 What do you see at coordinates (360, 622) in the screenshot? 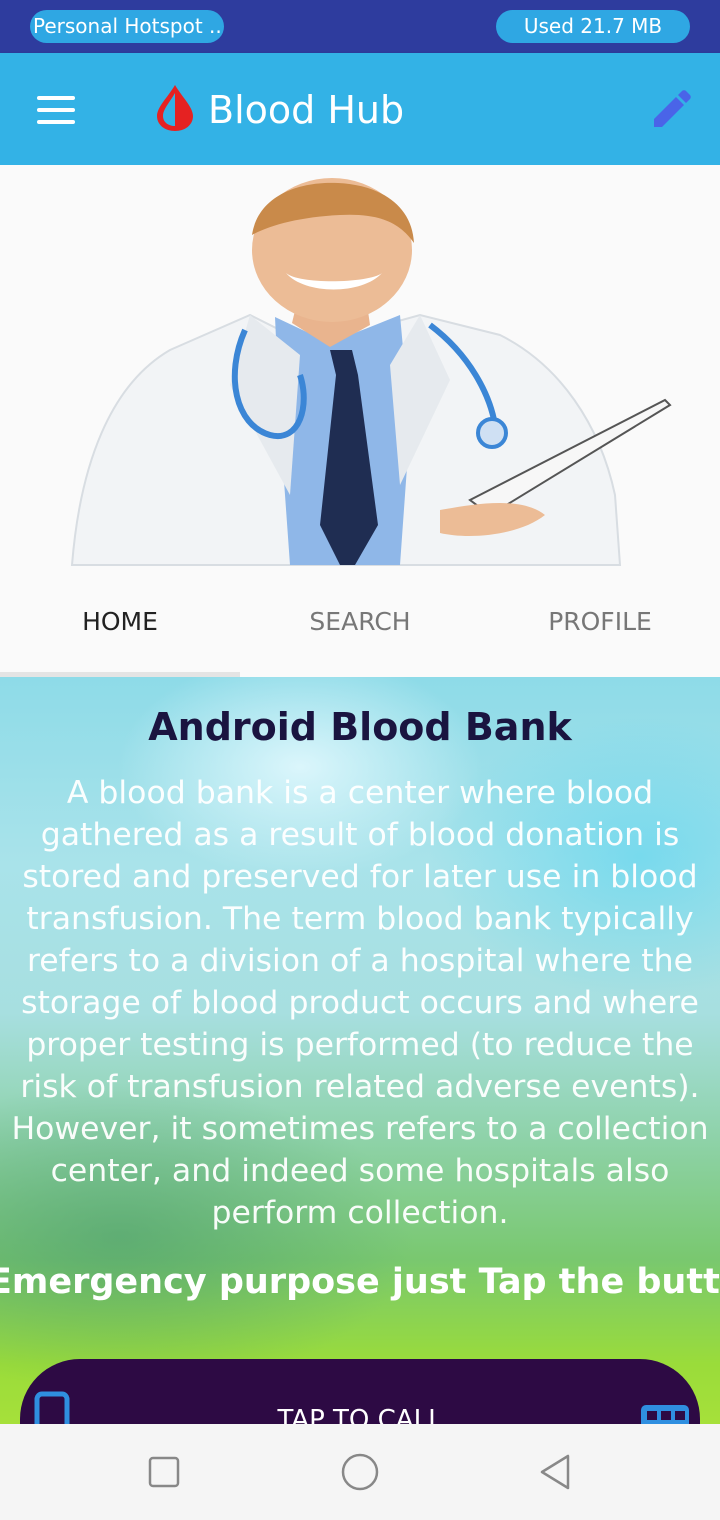
I see `tab-search: SEARCH` at bounding box center [360, 622].